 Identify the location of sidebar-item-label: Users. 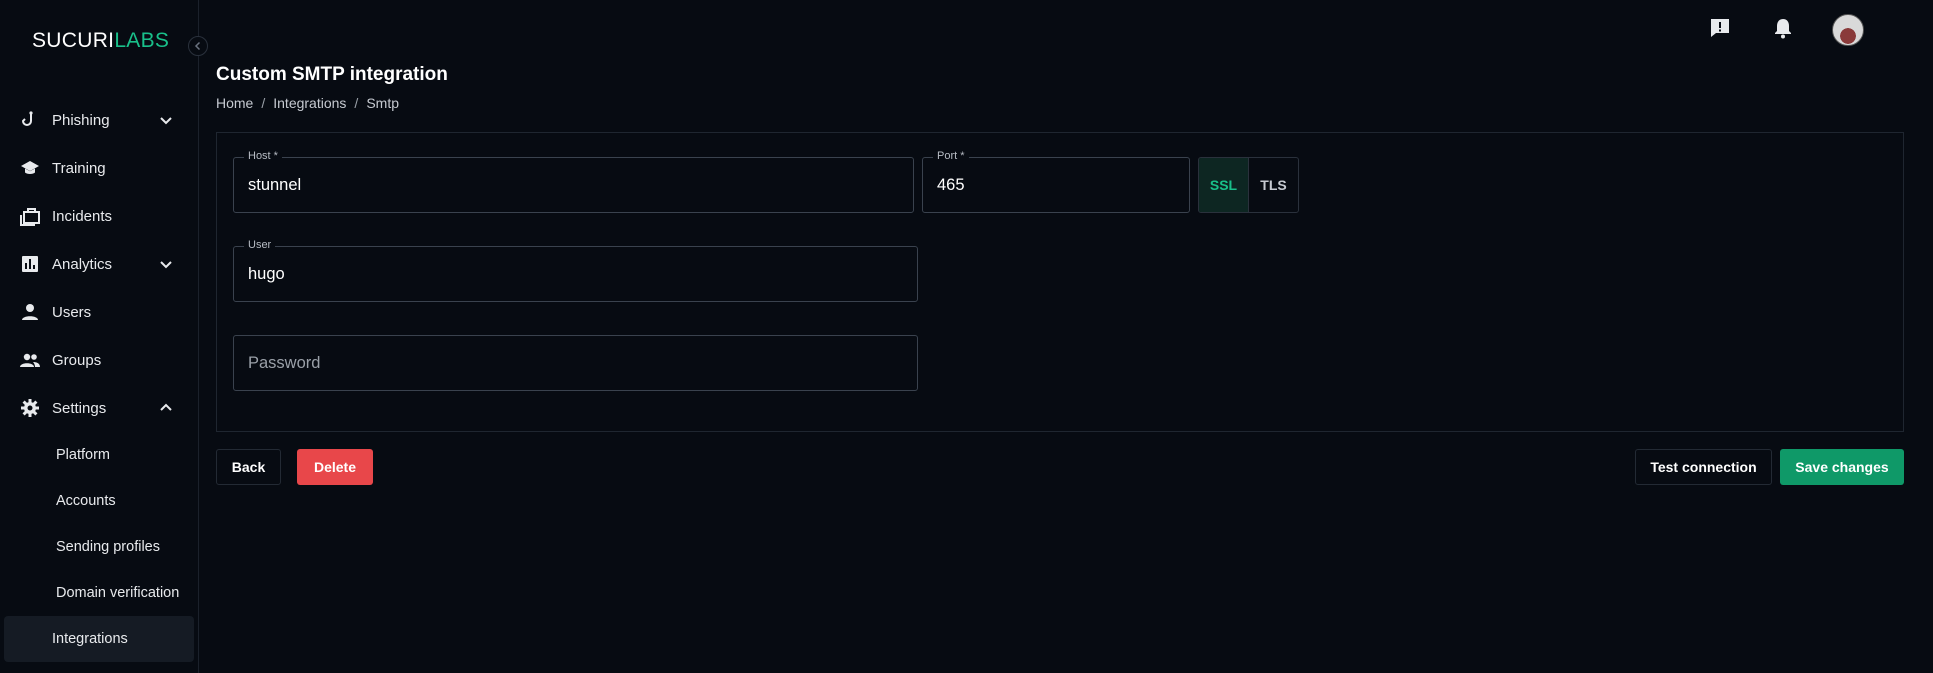
(72, 312).